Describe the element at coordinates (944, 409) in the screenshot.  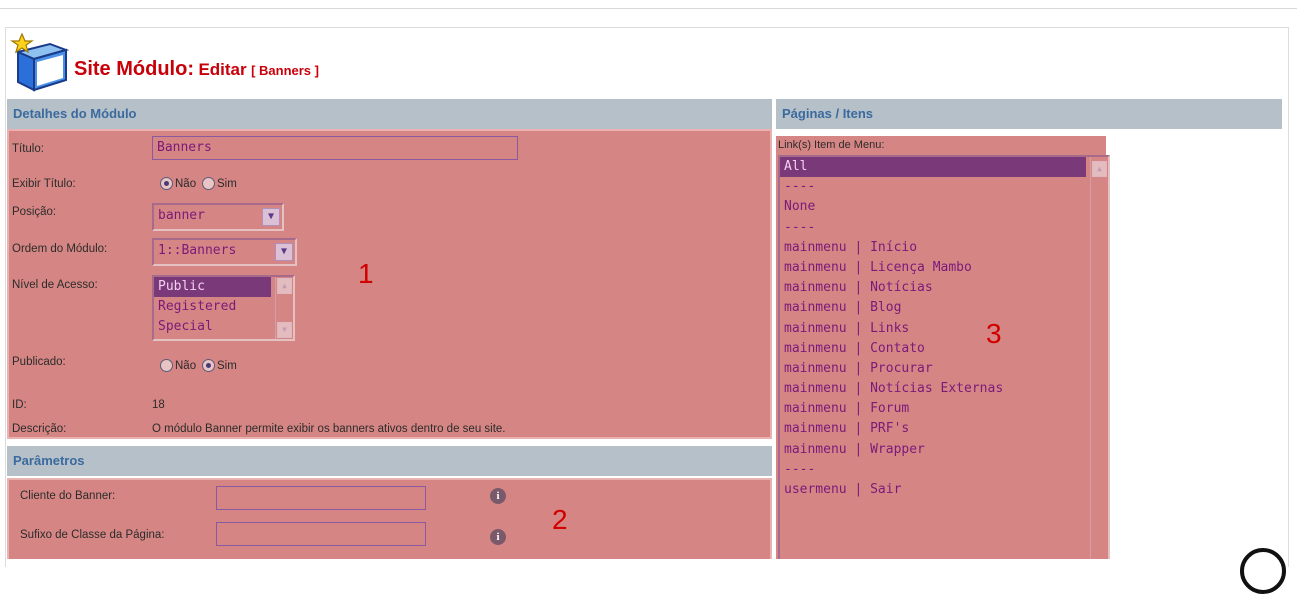
I see `pages-option: mainmenu | Forum` at that location.